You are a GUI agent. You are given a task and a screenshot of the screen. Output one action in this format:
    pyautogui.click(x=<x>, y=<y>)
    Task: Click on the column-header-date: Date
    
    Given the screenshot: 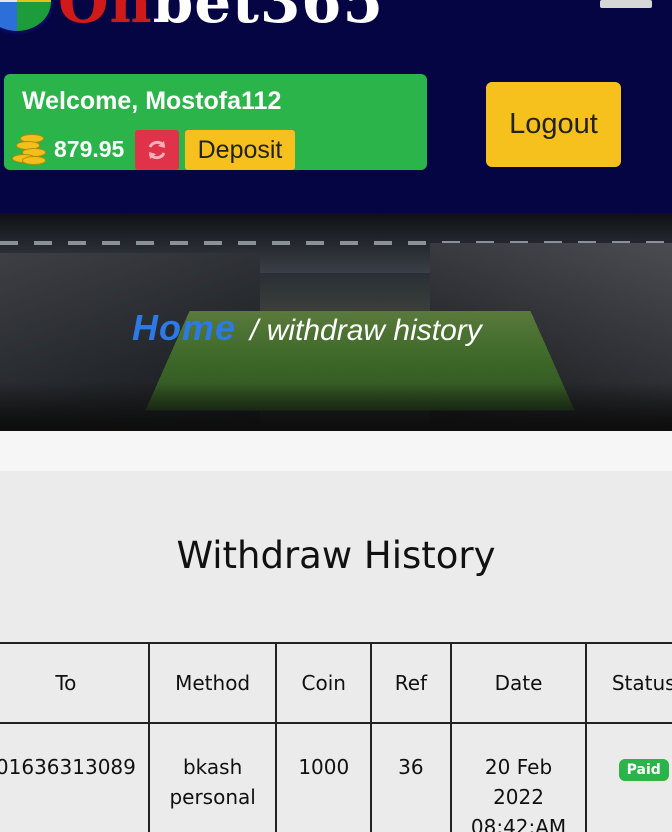 What is the action you would take?
    pyautogui.click(x=518, y=683)
    